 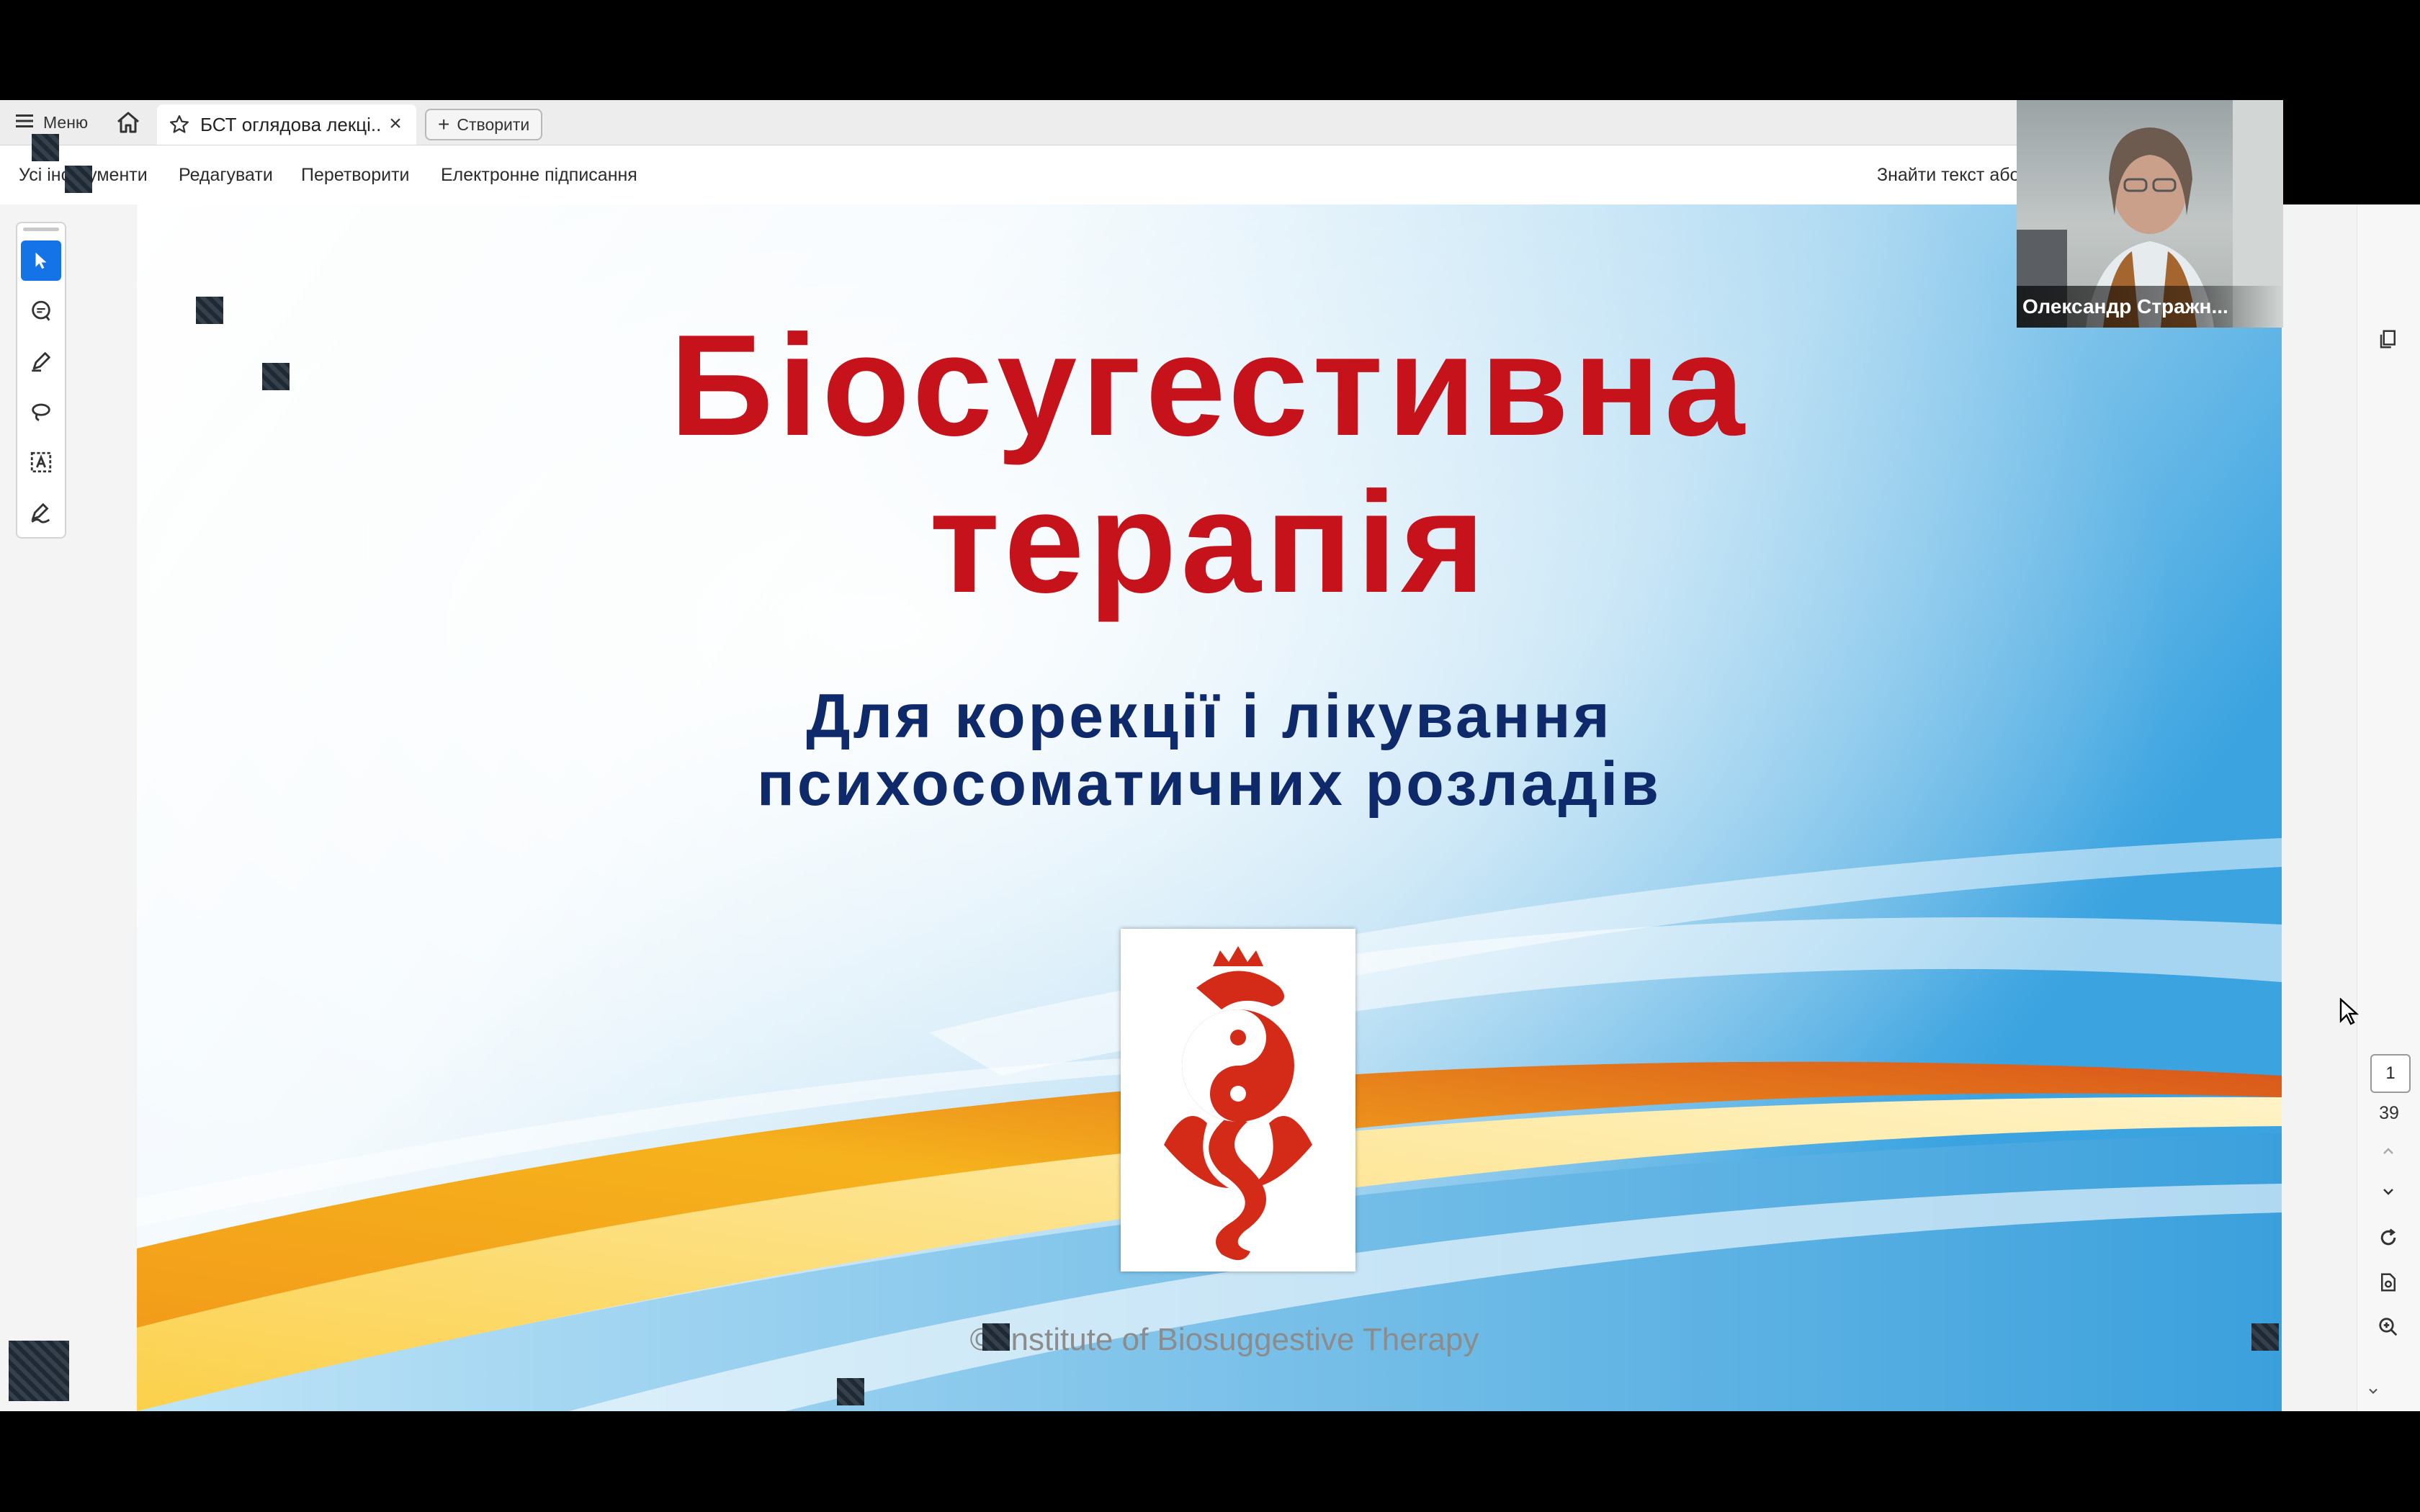 I want to click on convert-button: Перетворити, so click(x=355, y=174).